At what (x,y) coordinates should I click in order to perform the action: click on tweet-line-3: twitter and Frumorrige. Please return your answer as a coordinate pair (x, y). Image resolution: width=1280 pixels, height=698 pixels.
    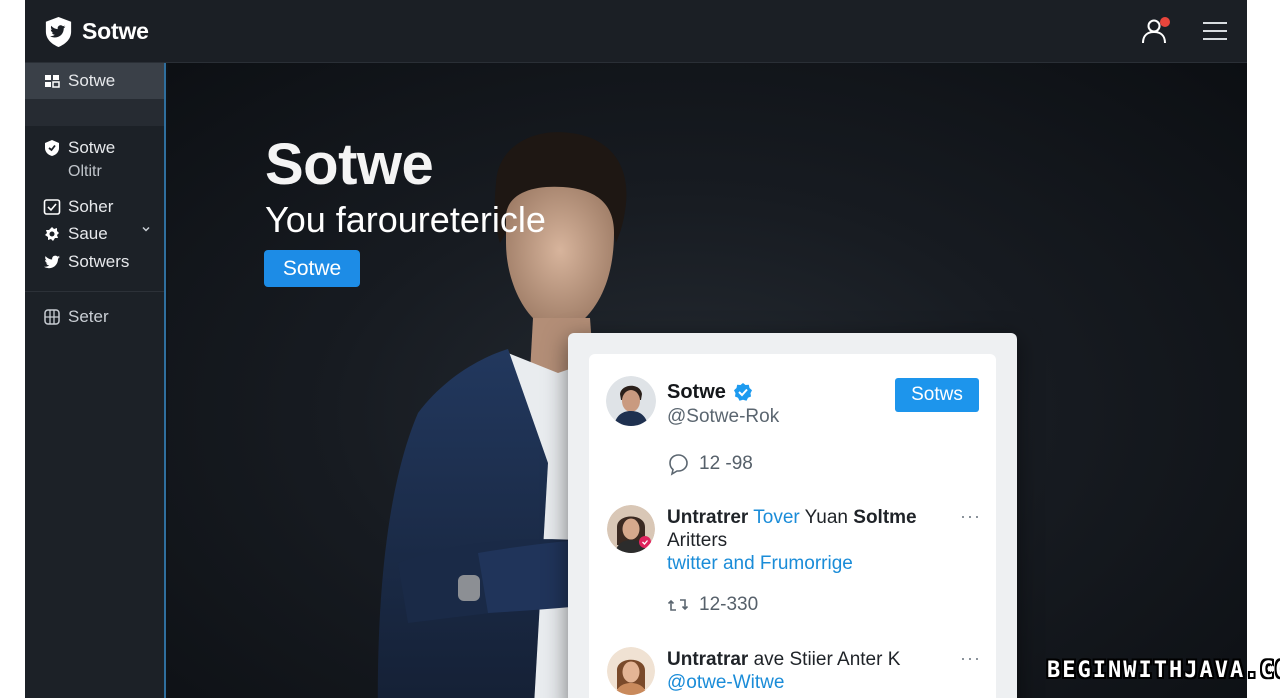
    Looking at the image, I should click on (760, 563).